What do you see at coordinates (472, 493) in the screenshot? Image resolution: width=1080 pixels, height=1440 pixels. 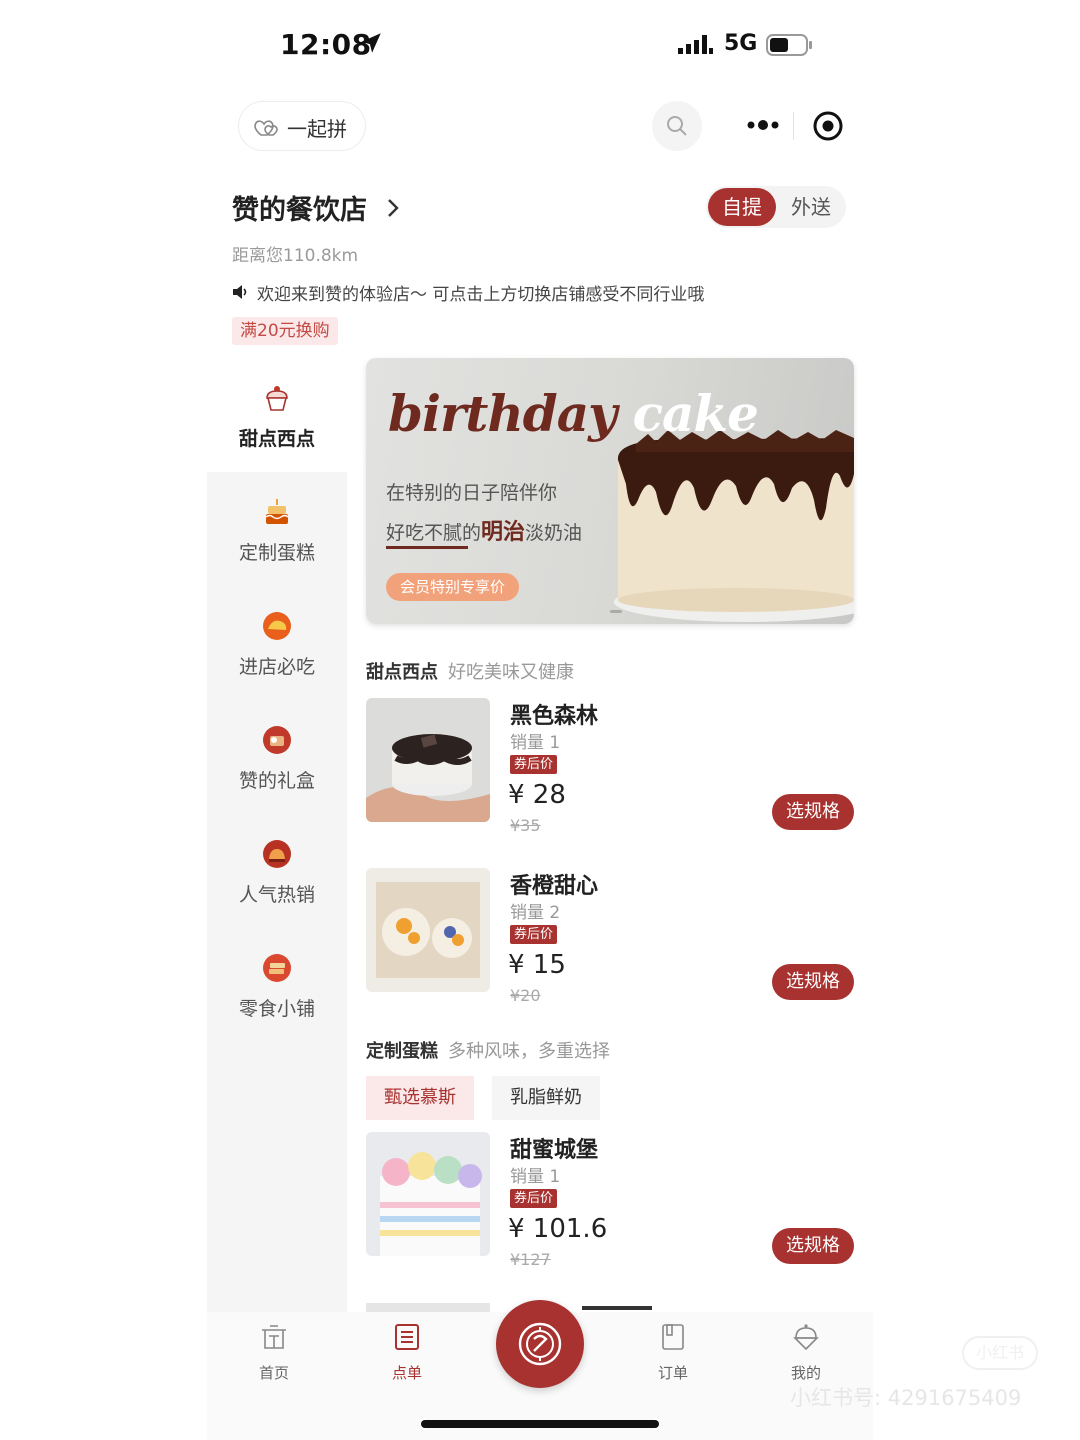 I see `banner-tagline: 在特别的日子陪伴你` at bounding box center [472, 493].